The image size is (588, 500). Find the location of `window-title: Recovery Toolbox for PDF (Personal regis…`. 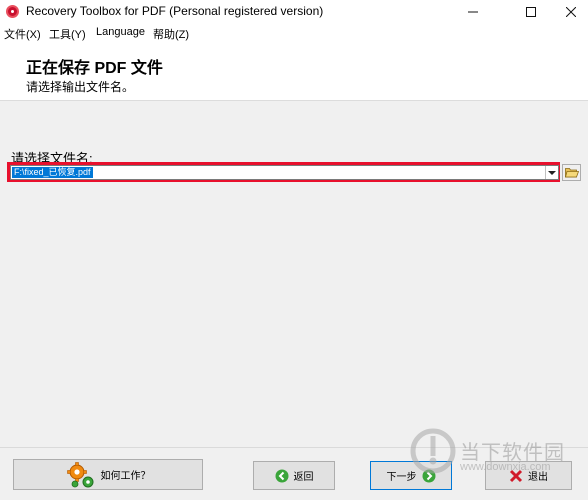

window-title: Recovery Toolbox for PDF (Personal regis… is located at coordinates (175, 11).